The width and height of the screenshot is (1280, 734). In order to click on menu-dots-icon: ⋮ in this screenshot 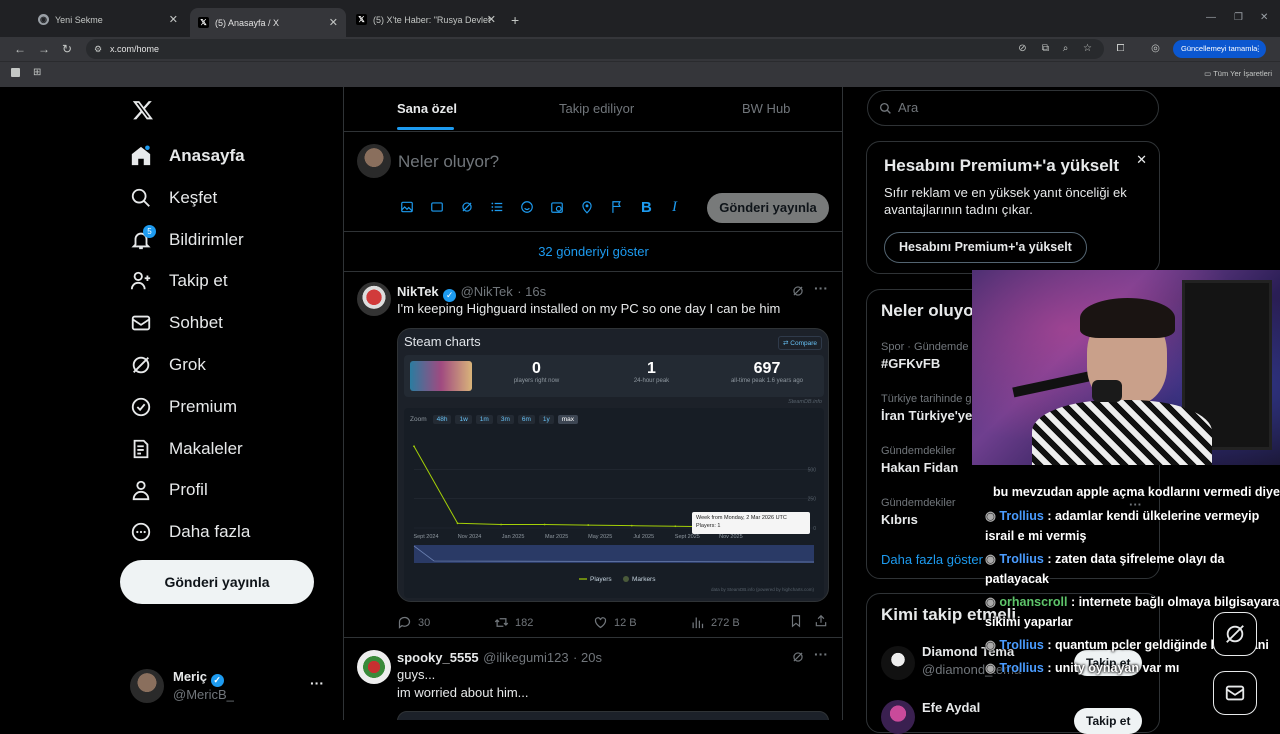, I will do `click(1259, 49)`.